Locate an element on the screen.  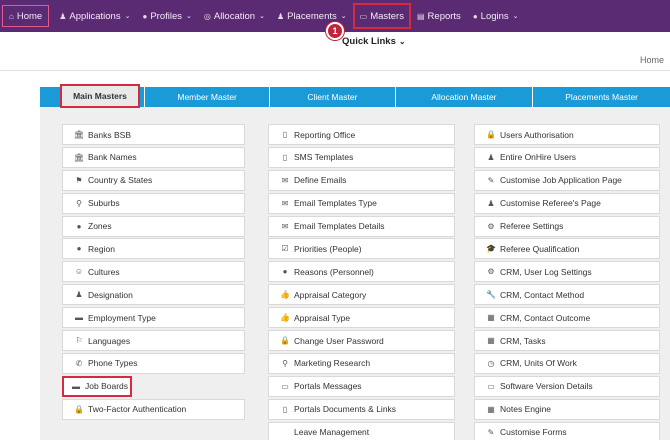
list-item-label: Languages is located at coordinates (109, 340).